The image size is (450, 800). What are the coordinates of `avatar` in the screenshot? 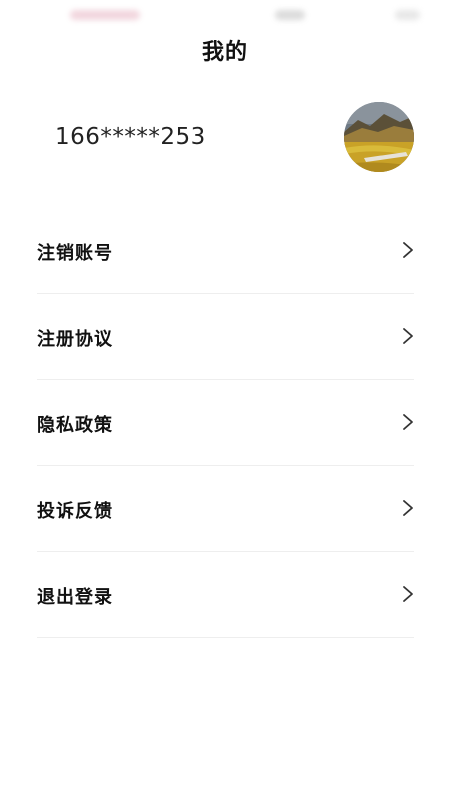 It's located at (379, 137).